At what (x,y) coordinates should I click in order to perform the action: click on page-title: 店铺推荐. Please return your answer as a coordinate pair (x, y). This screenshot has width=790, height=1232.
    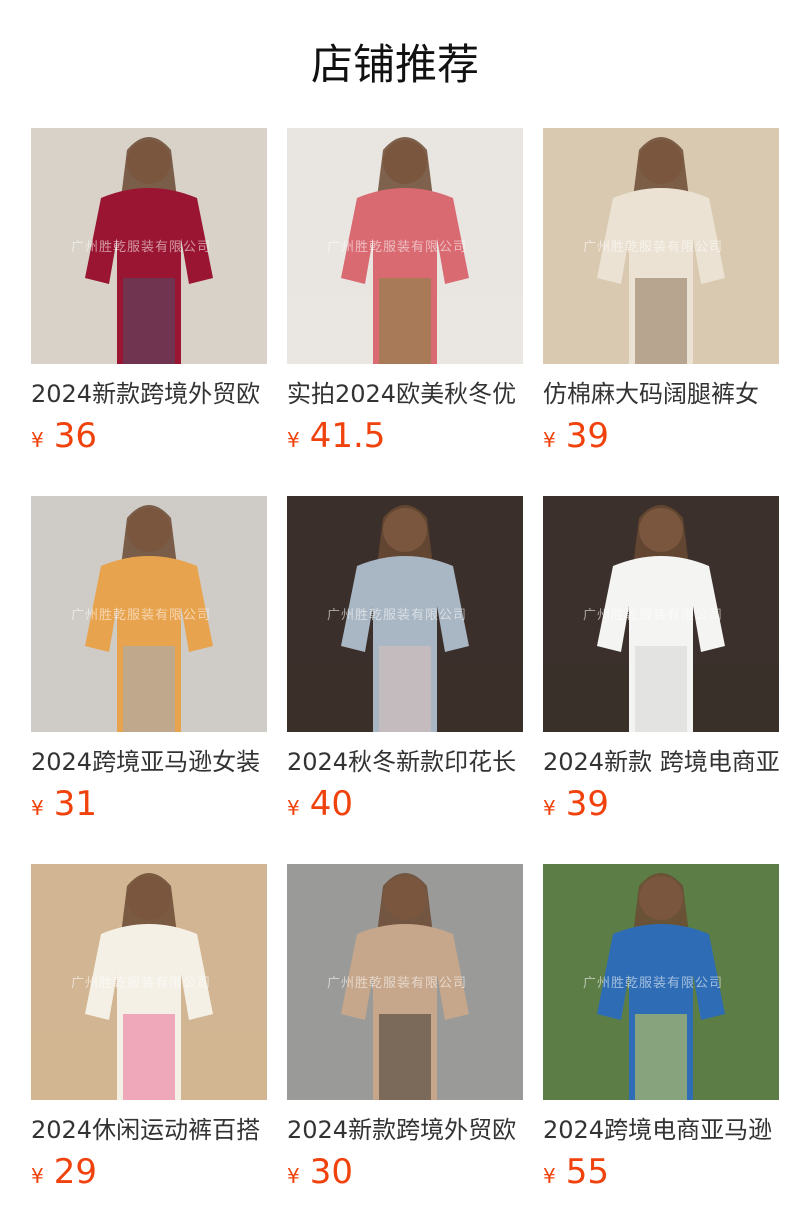
    Looking at the image, I should click on (394, 64).